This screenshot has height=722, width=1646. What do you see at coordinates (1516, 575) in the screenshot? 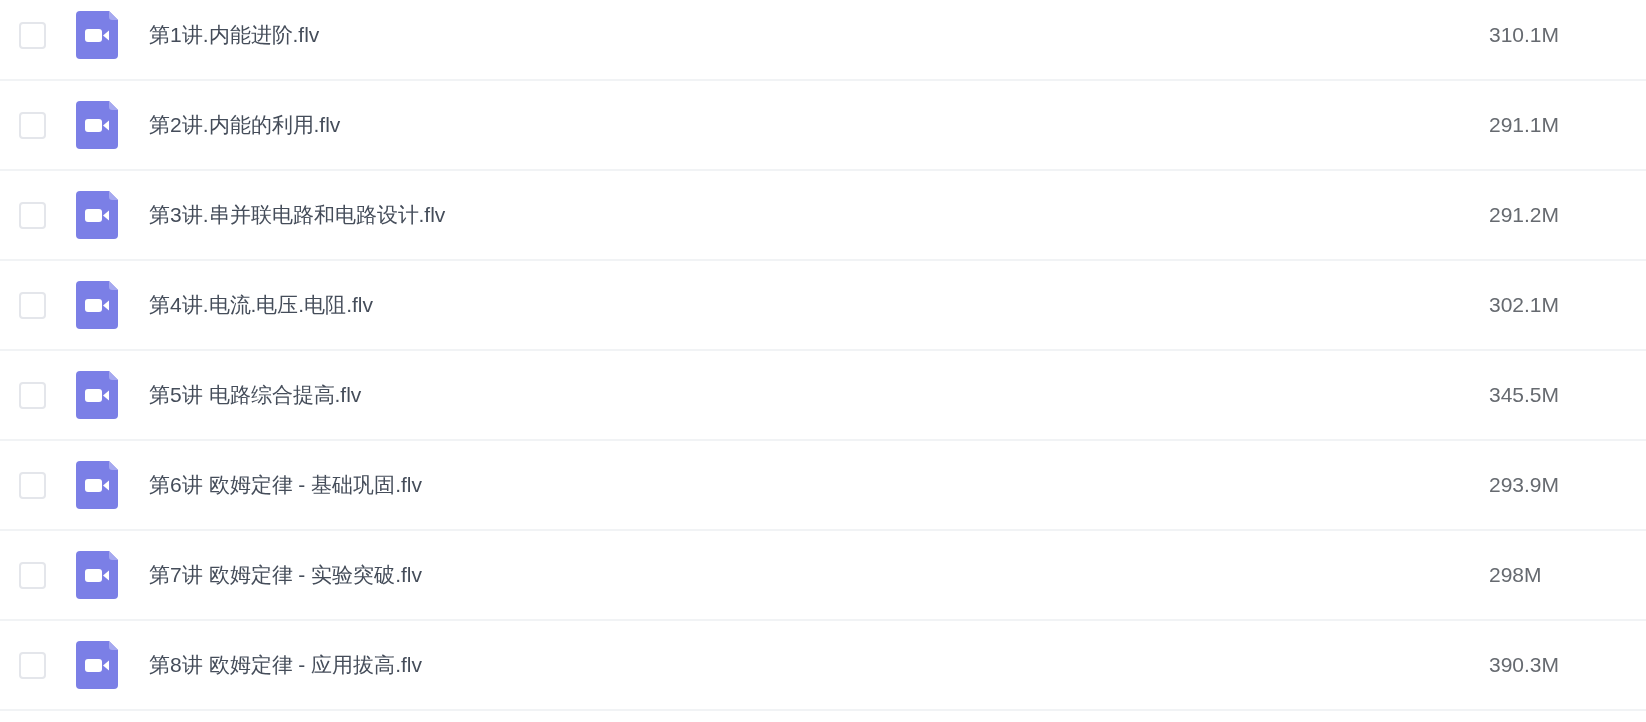
I see `file-size: 298M` at bounding box center [1516, 575].